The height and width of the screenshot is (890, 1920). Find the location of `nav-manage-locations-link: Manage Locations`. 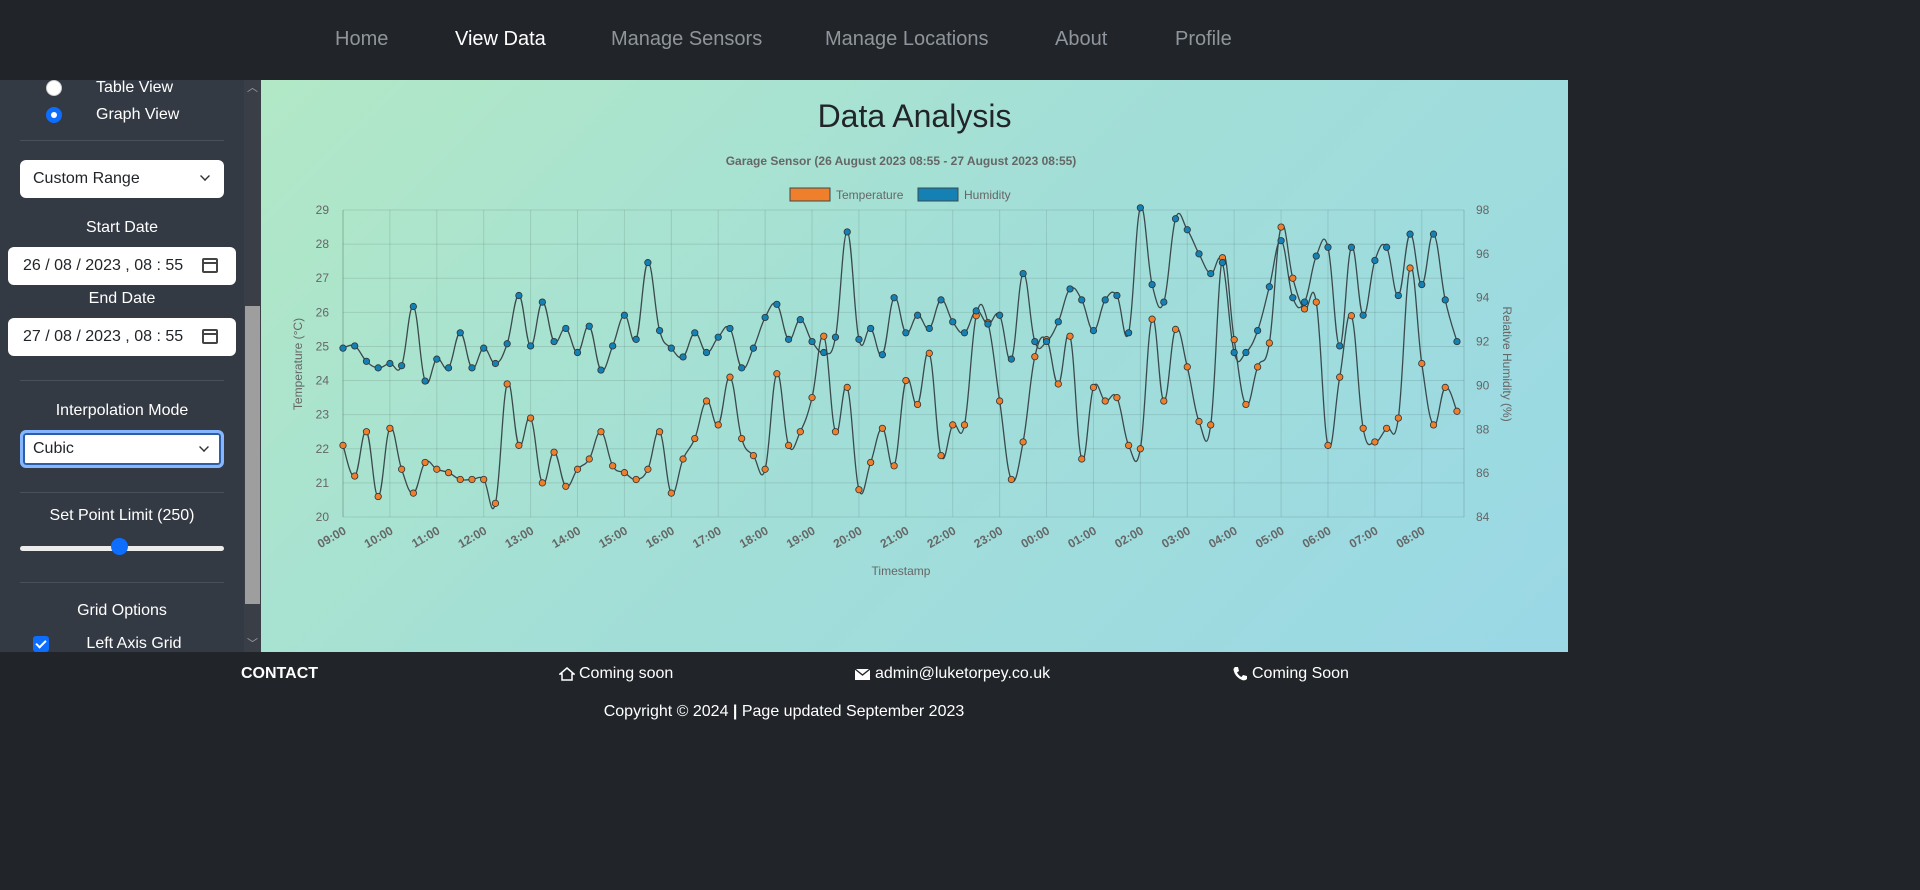

nav-manage-locations-link: Manage Locations is located at coordinates (906, 39).